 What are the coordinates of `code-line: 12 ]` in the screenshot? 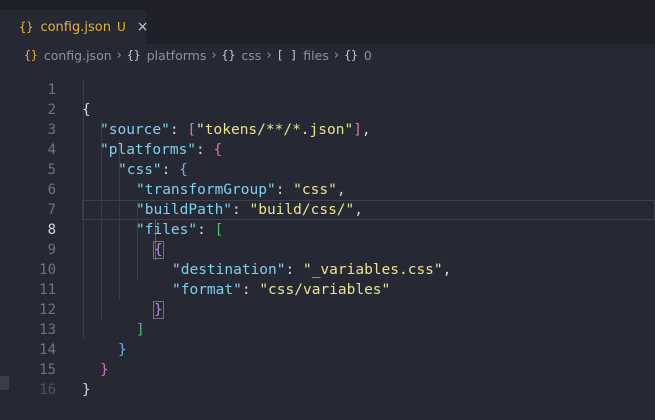 It's located at (327, 309).